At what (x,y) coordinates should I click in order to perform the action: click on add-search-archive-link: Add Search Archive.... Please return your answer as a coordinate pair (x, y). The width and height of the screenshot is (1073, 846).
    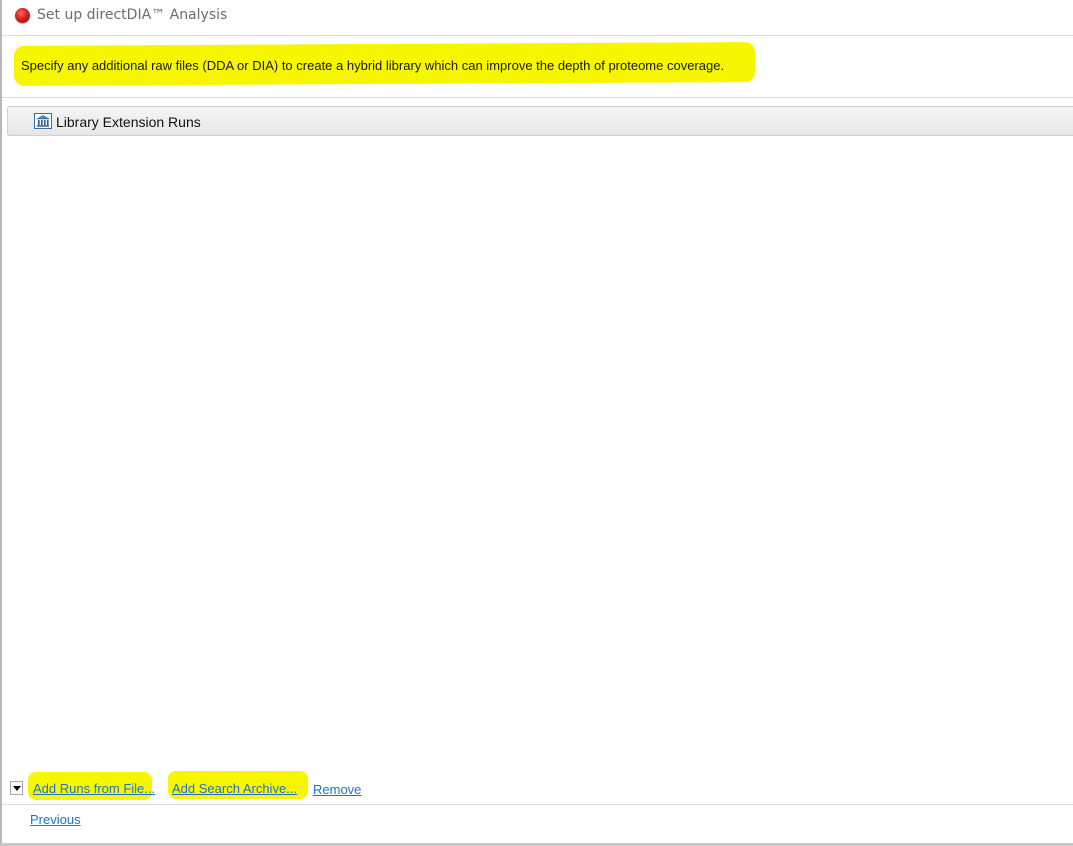
    Looking at the image, I should click on (234, 788).